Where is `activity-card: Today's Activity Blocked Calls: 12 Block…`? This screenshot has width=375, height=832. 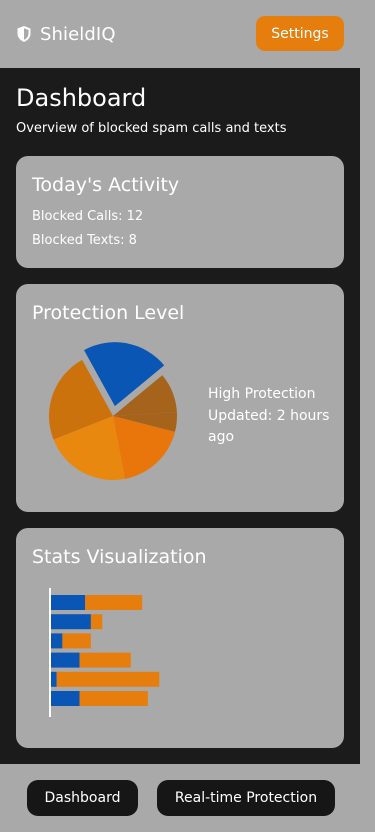 activity-card: Today's Activity Blocked Calls: 12 Block… is located at coordinates (180, 212).